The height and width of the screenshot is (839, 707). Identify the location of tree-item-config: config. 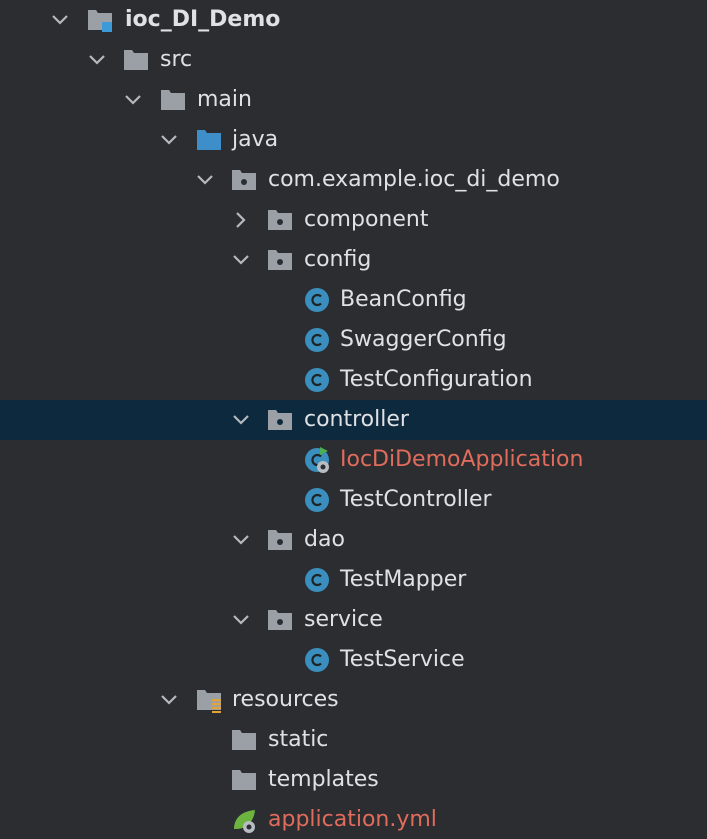
(353, 260).